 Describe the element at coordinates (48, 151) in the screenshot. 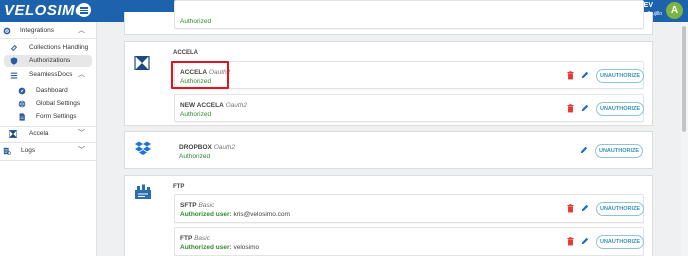

I see `sidebar-item-logs: Logs ﹀` at that location.